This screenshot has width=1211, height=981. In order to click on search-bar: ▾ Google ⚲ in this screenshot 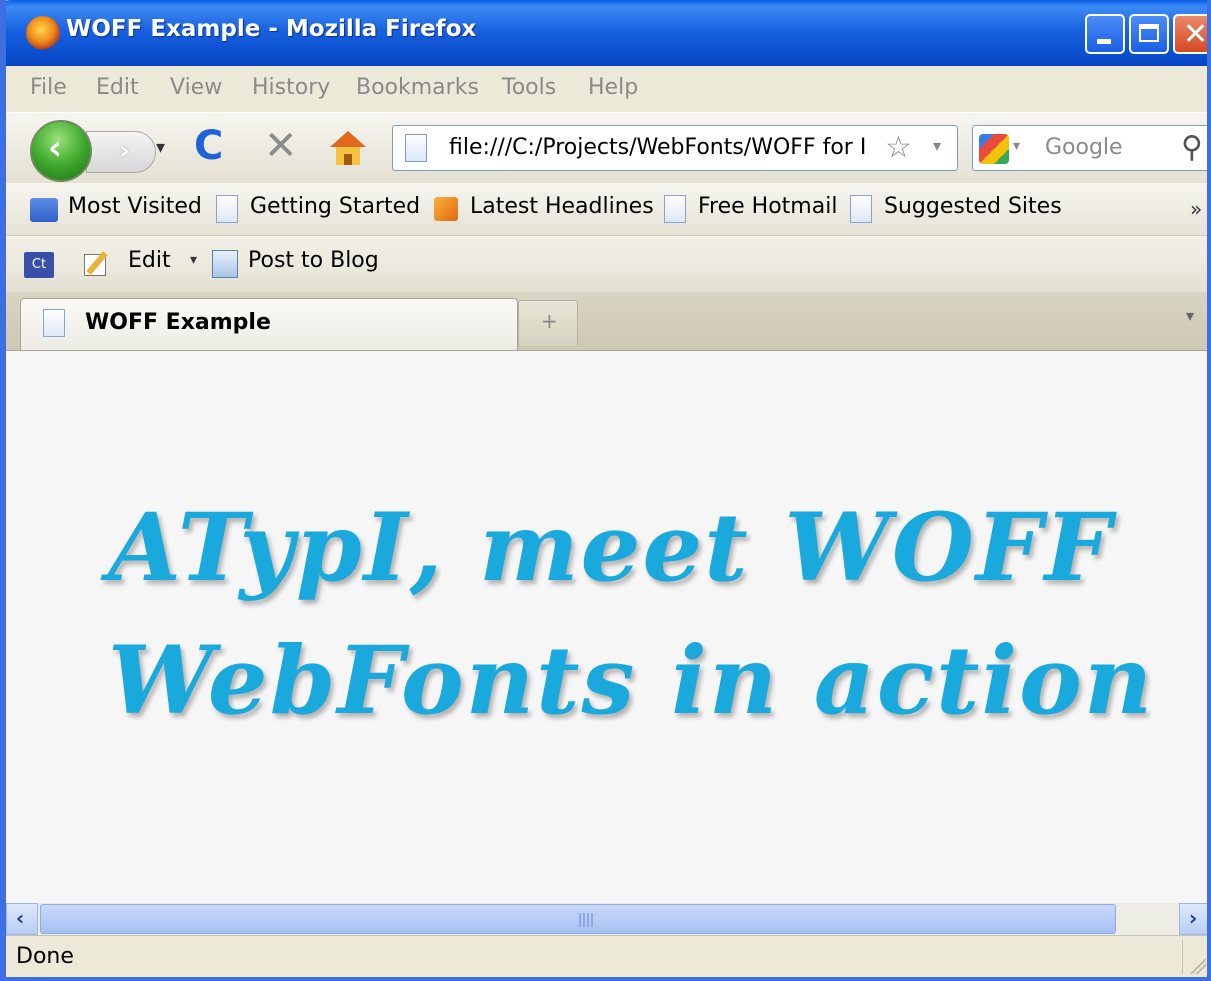, I will do `click(1089, 148)`.